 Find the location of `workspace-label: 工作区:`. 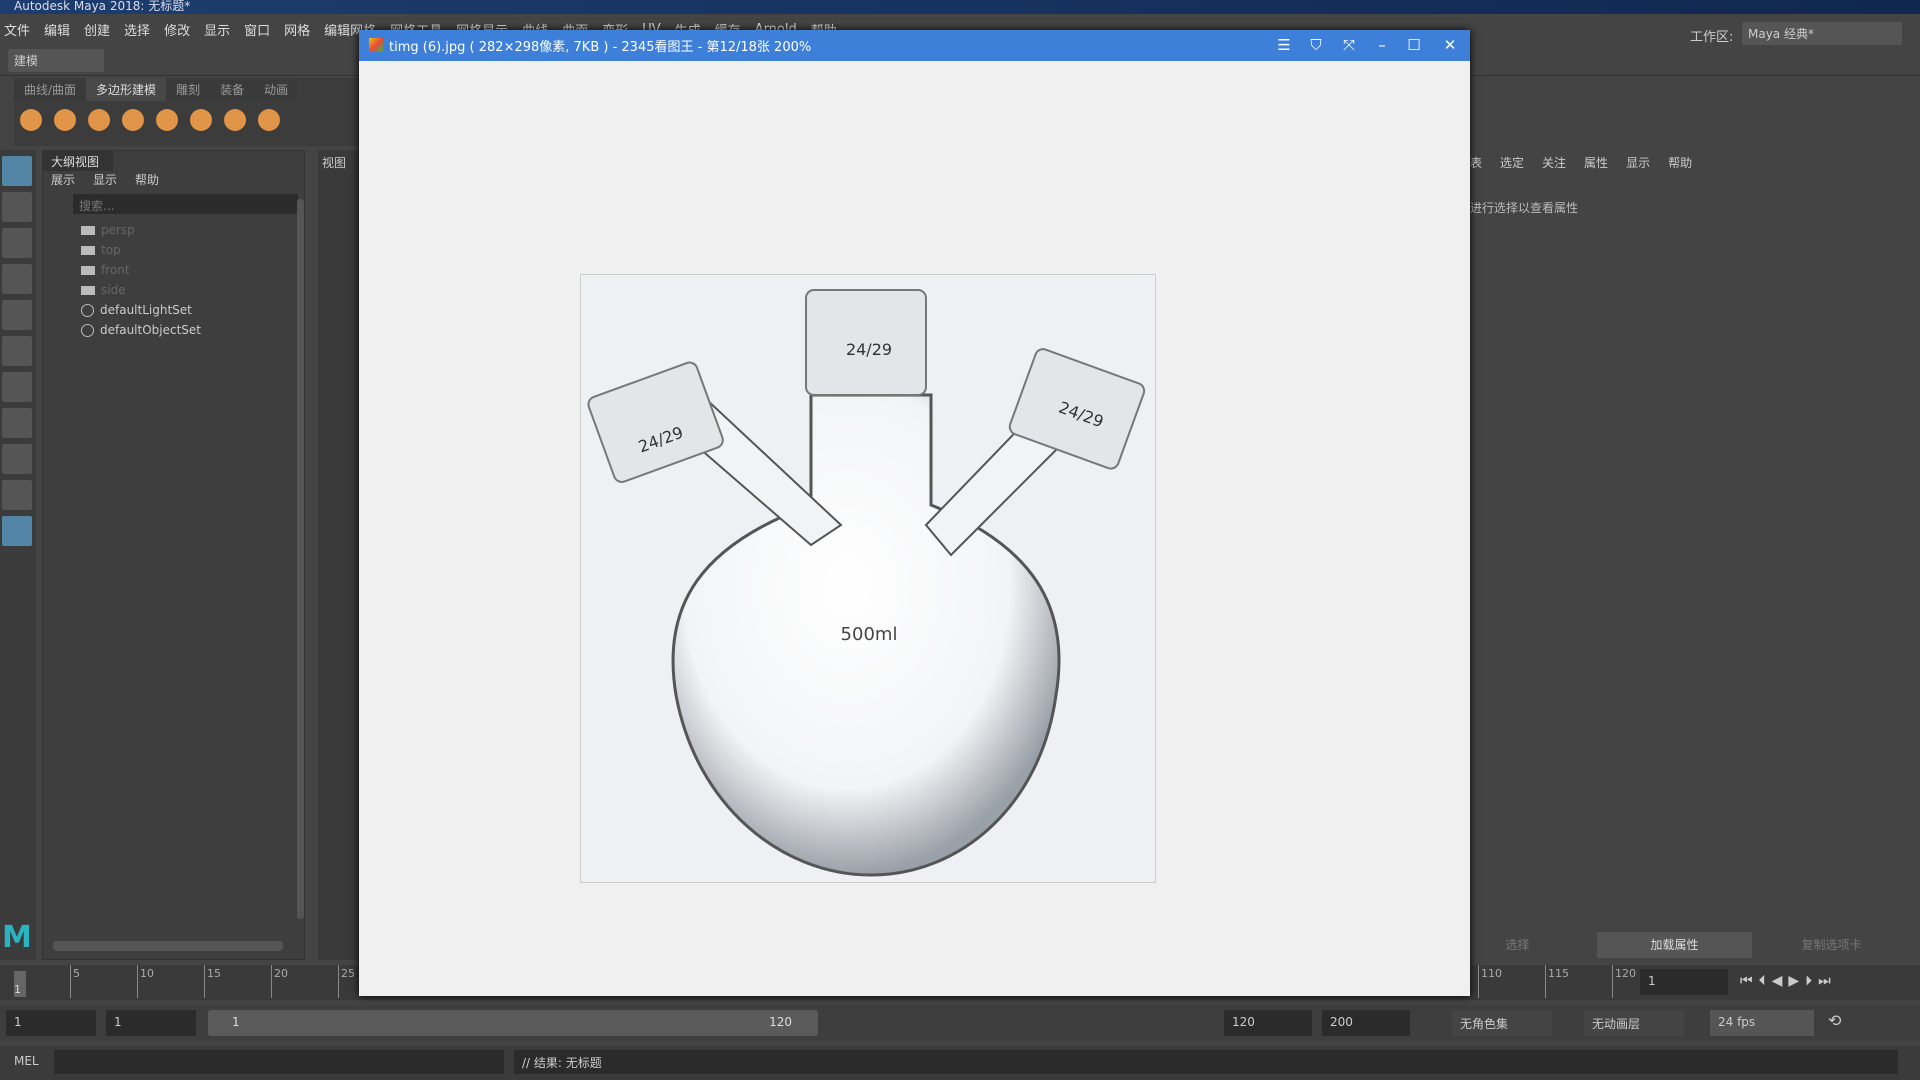

workspace-label: 工作区: is located at coordinates (1712, 37).